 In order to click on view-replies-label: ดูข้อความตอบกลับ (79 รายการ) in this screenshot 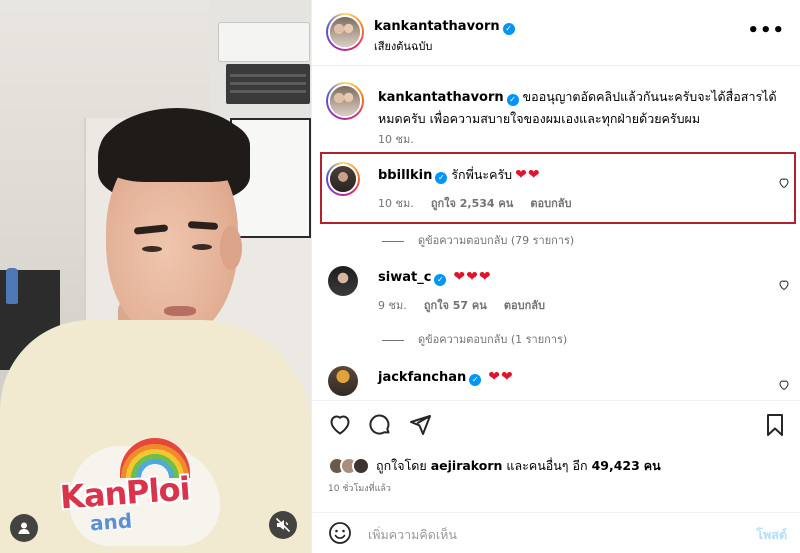, I will do `click(496, 240)`.